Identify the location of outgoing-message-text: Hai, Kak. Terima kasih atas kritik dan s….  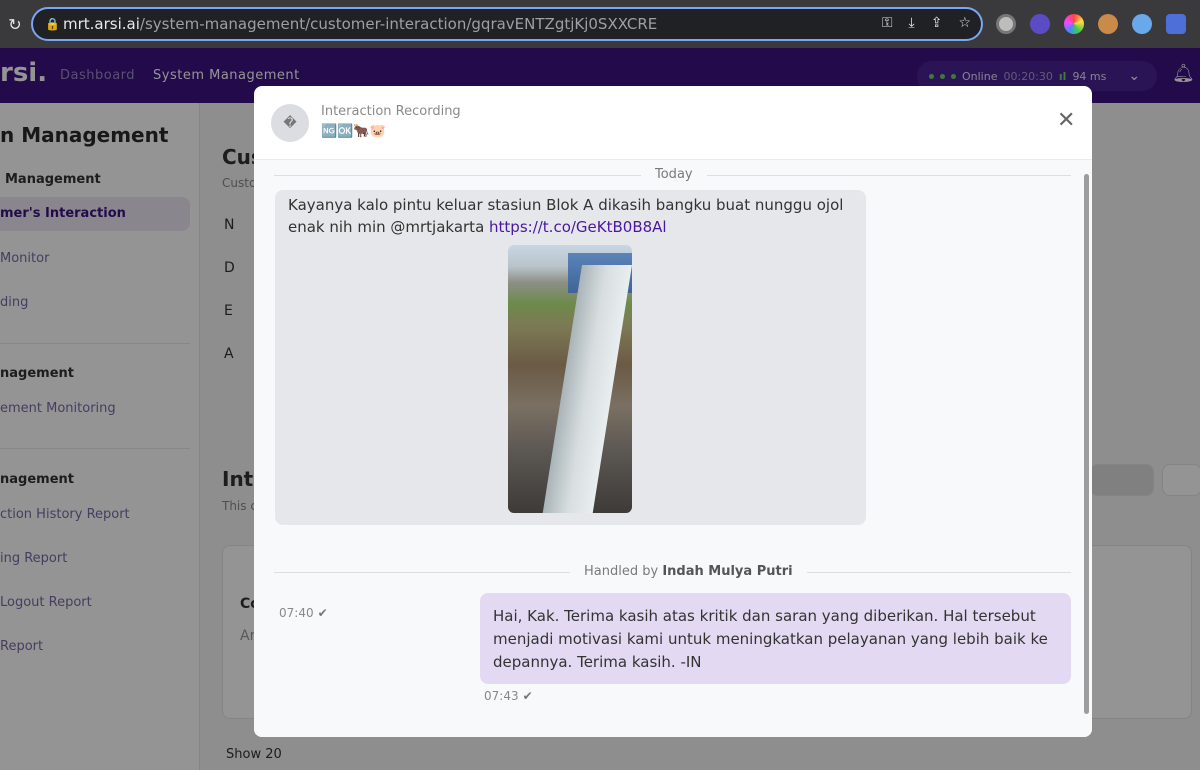
(770, 639).